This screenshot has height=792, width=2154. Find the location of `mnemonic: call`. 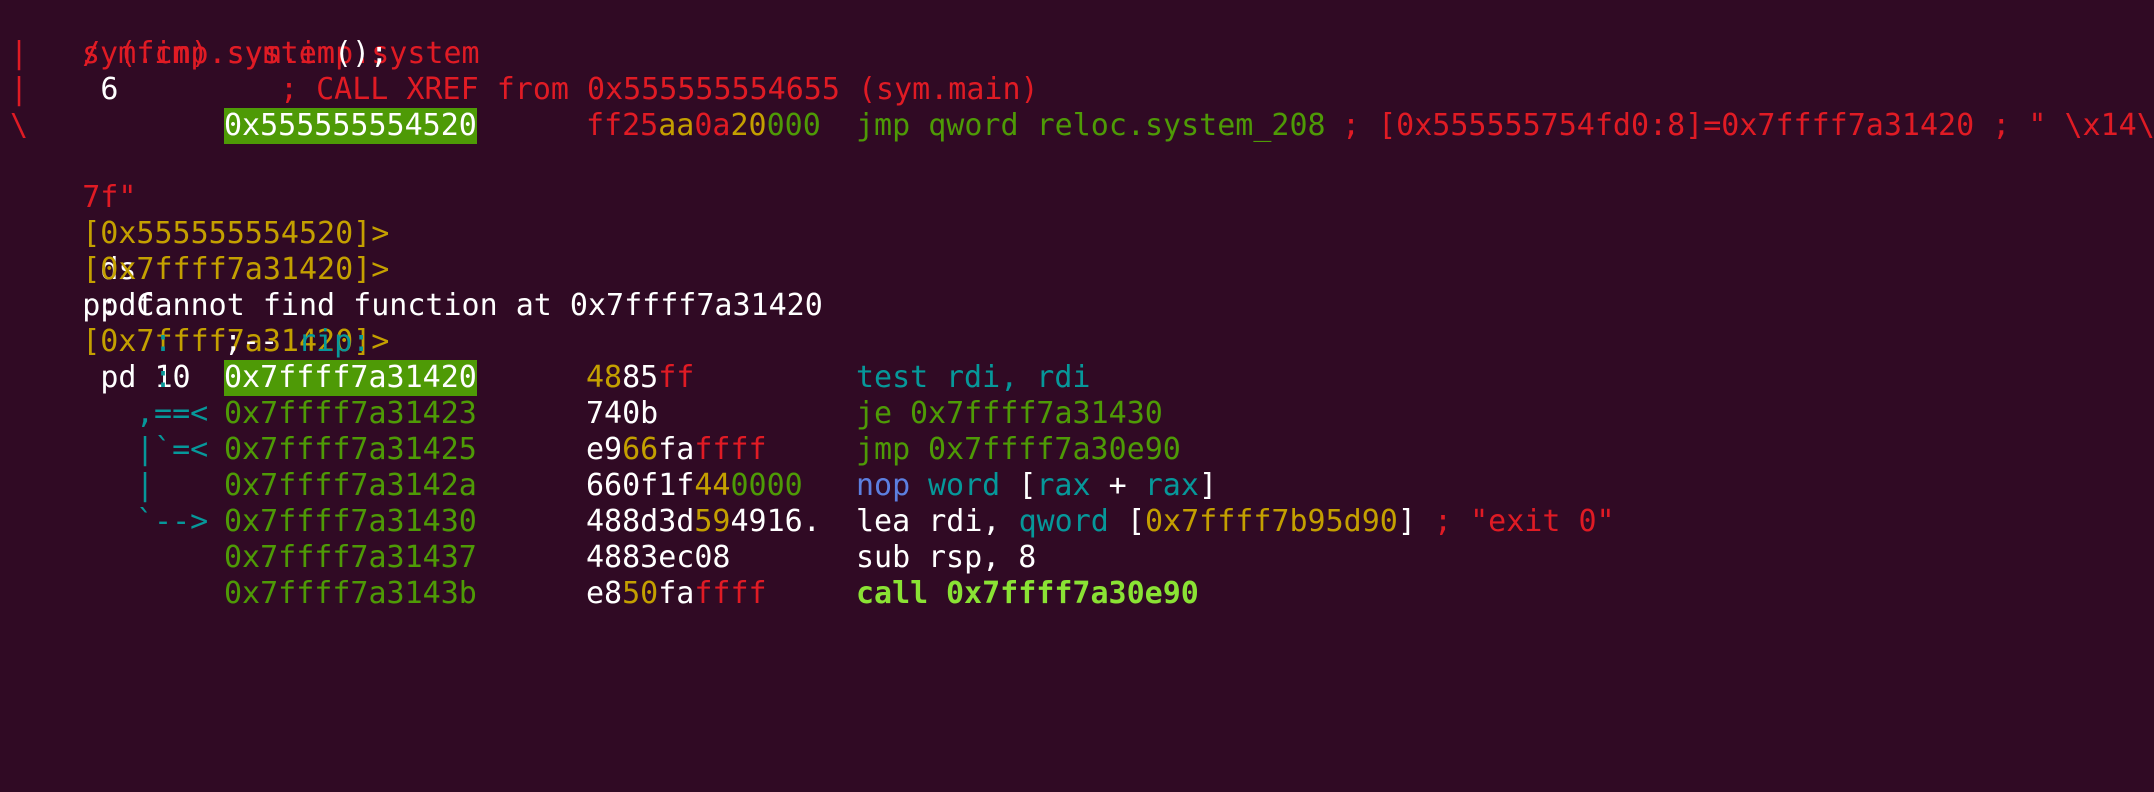

mnemonic: call is located at coordinates (892, 593).